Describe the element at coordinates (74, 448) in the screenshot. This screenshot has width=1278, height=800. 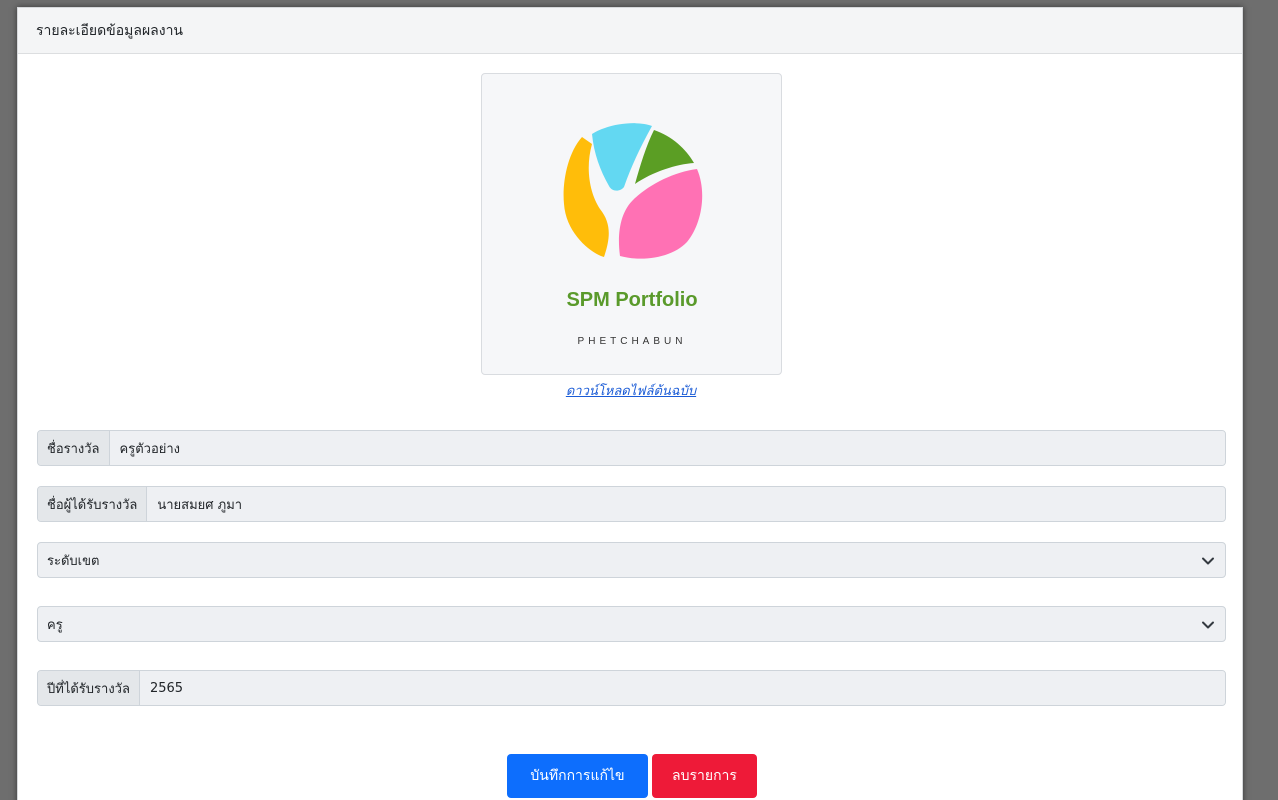
I see `award-name-label: ชื่อรางวัล` at that location.